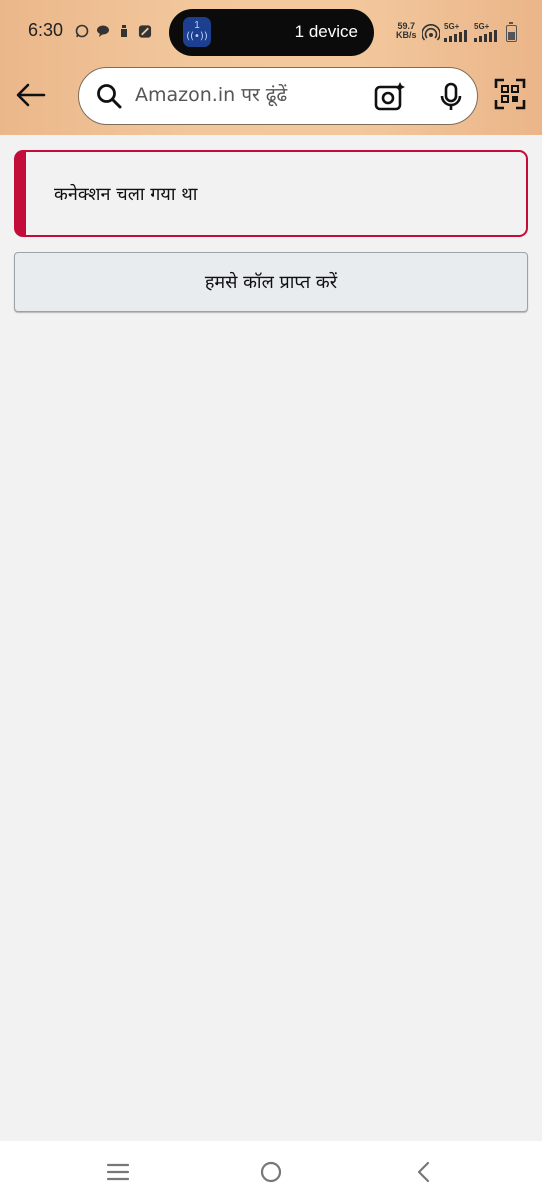 The width and height of the screenshot is (542, 1200). What do you see at coordinates (271, 282) in the screenshot?
I see `call-us-button: हमसे कॉल प्राप्त करें` at bounding box center [271, 282].